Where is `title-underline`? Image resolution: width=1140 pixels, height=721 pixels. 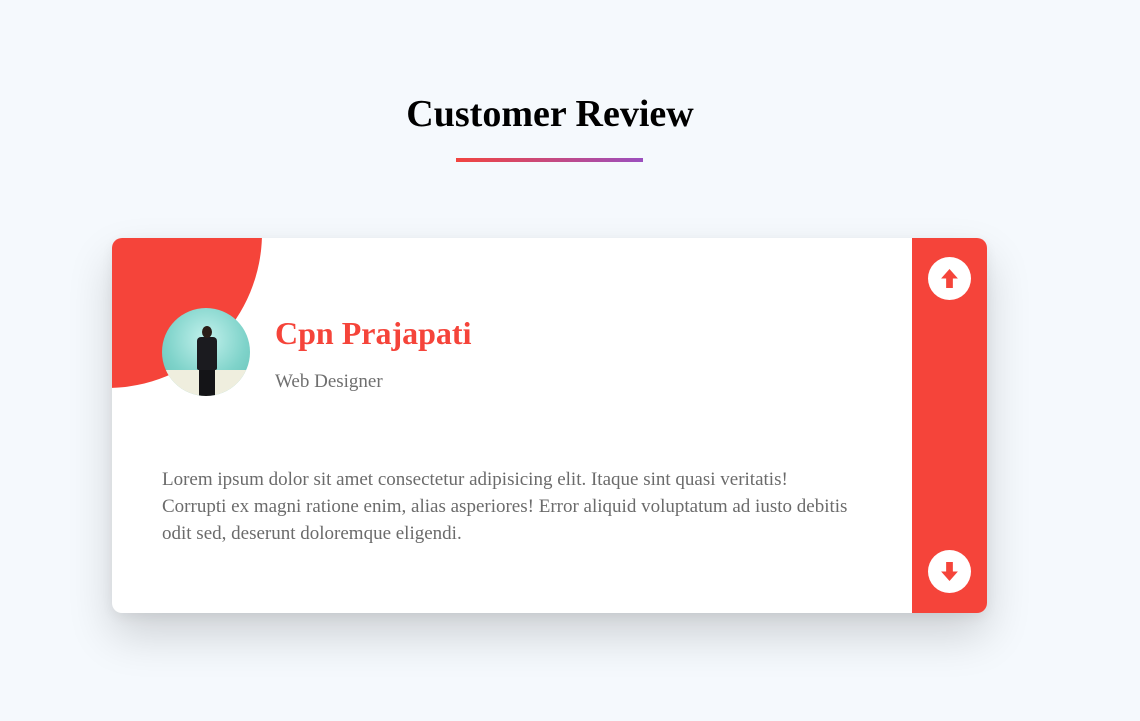 title-underline is located at coordinates (549, 160).